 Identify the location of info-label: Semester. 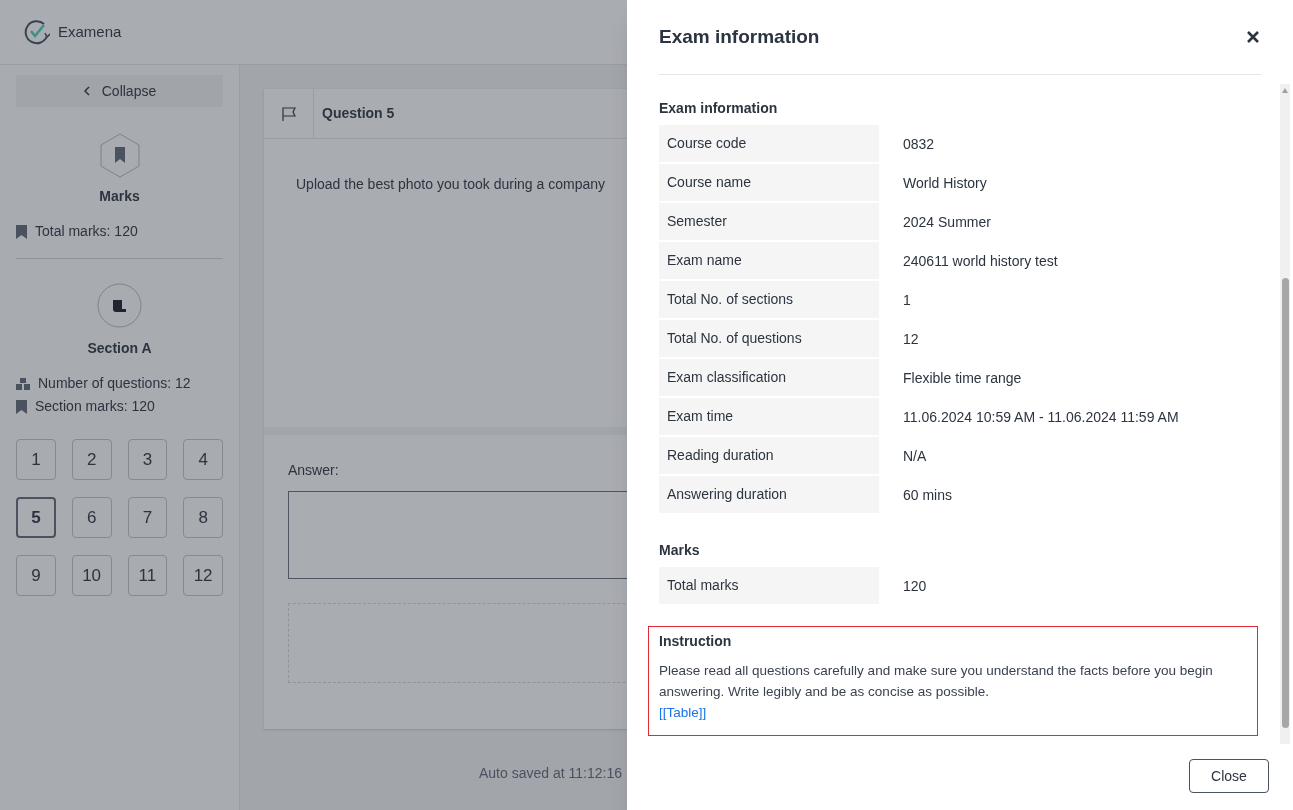
(769, 222).